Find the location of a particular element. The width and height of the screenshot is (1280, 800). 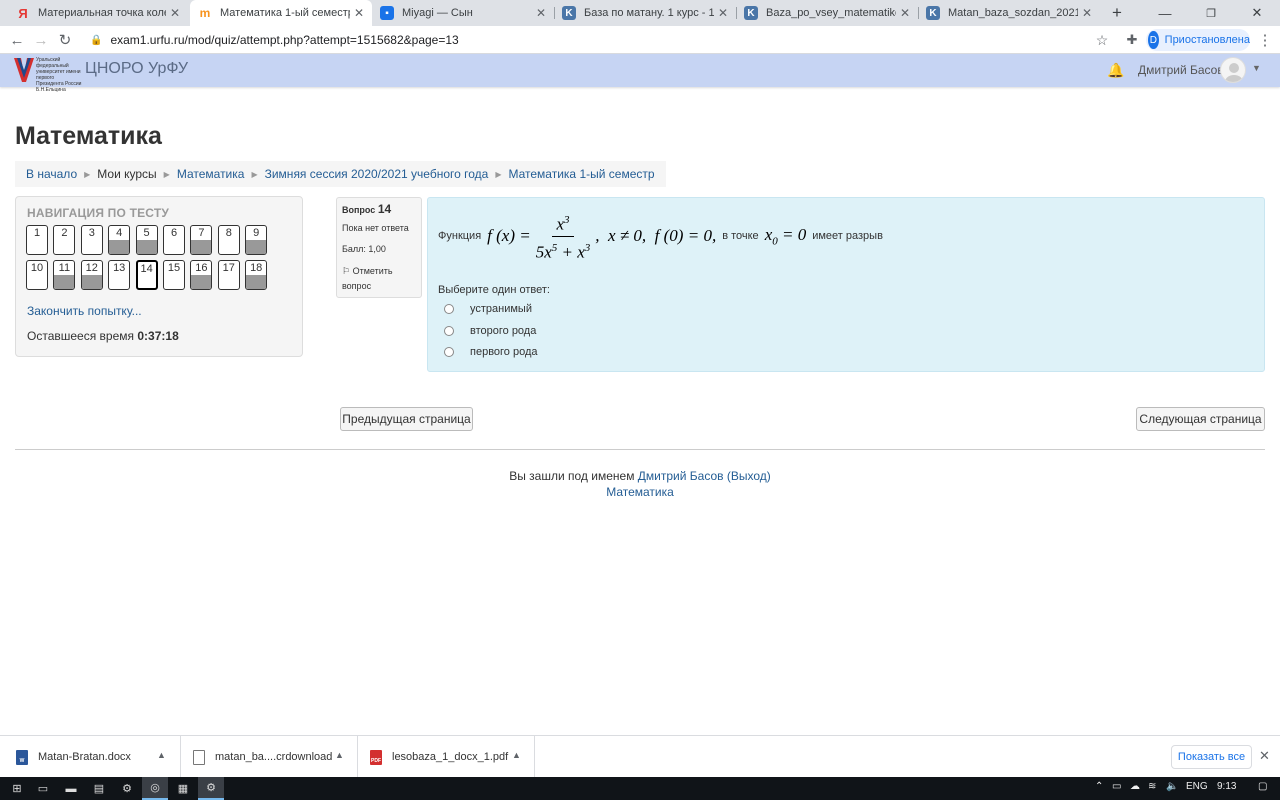

question-nav-button: 8 is located at coordinates (228, 240).